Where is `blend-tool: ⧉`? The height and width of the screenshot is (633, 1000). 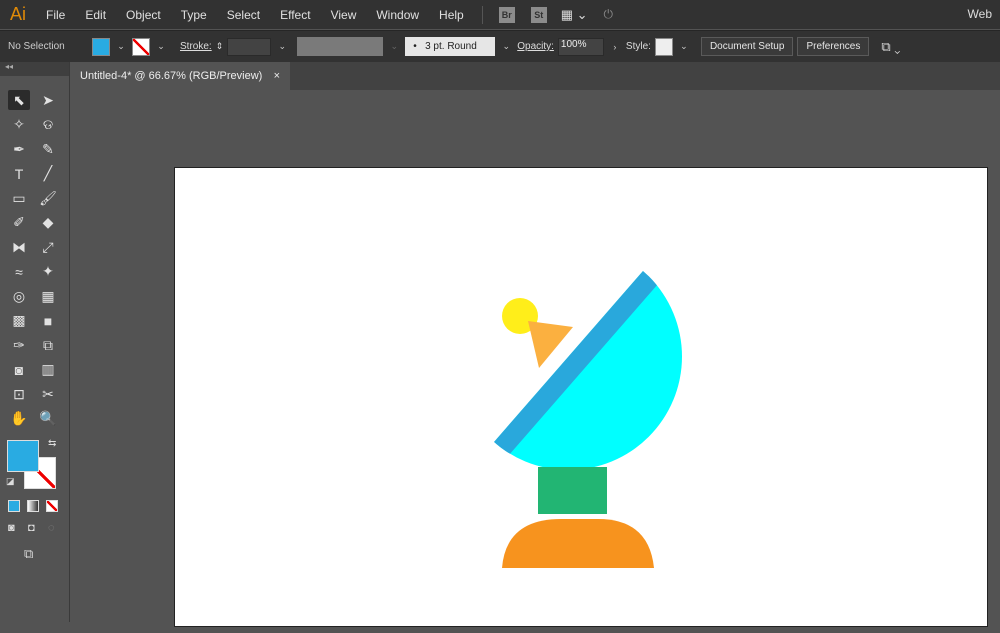 blend-tool: ⧉ is located at coordinates (48, 345).